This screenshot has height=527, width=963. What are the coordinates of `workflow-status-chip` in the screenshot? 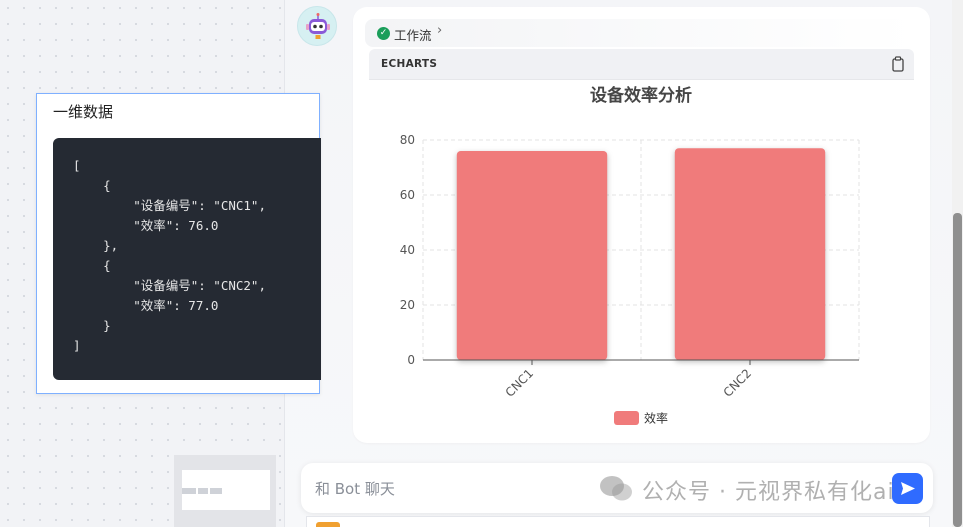 It's located at (641, 33).